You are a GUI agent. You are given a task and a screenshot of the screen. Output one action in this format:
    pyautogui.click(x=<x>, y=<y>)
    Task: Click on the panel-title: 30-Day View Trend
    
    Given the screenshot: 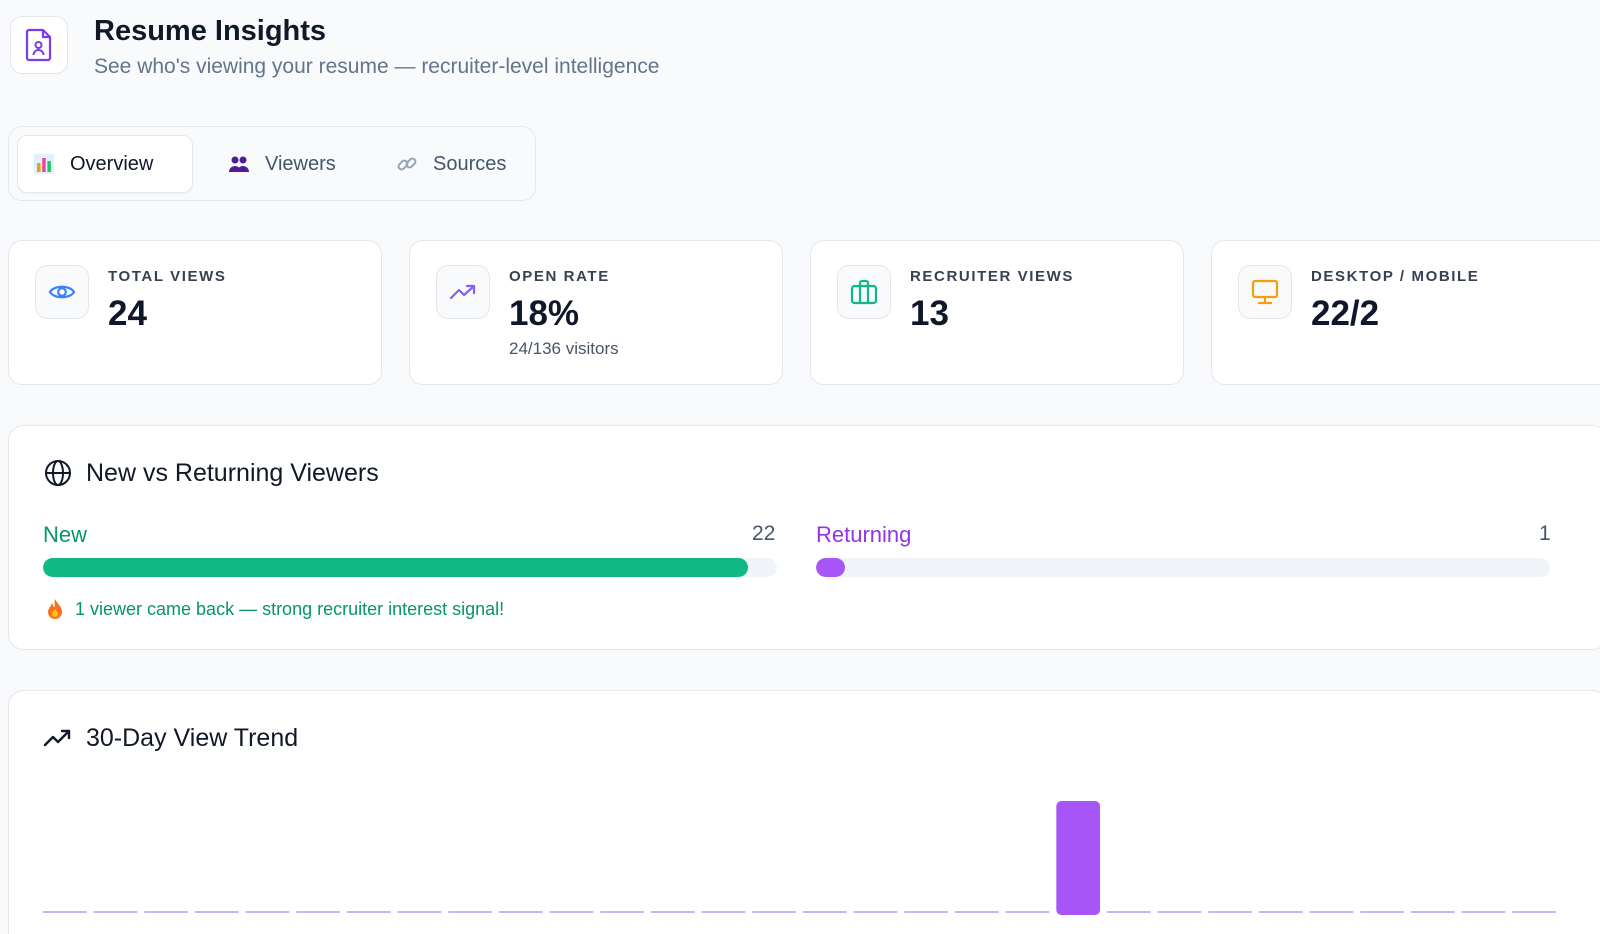 What is the action you would take?
    pyautogui.click(x=170, y=738)
    